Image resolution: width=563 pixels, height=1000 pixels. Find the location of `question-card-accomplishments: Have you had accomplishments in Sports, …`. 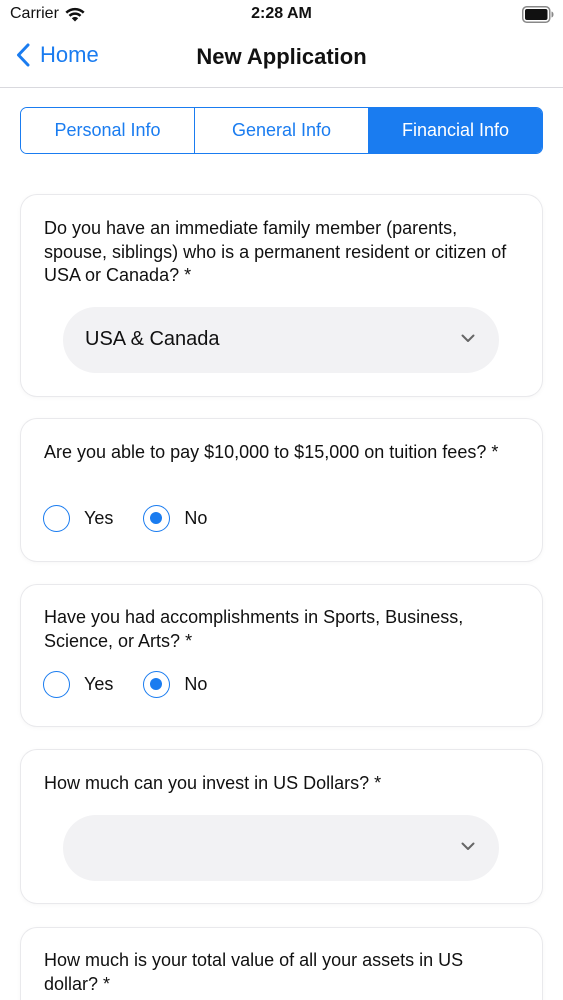

question-card-accomplishments: Have you had accomplishments in Sports, … is located at coordinates (281, 655).